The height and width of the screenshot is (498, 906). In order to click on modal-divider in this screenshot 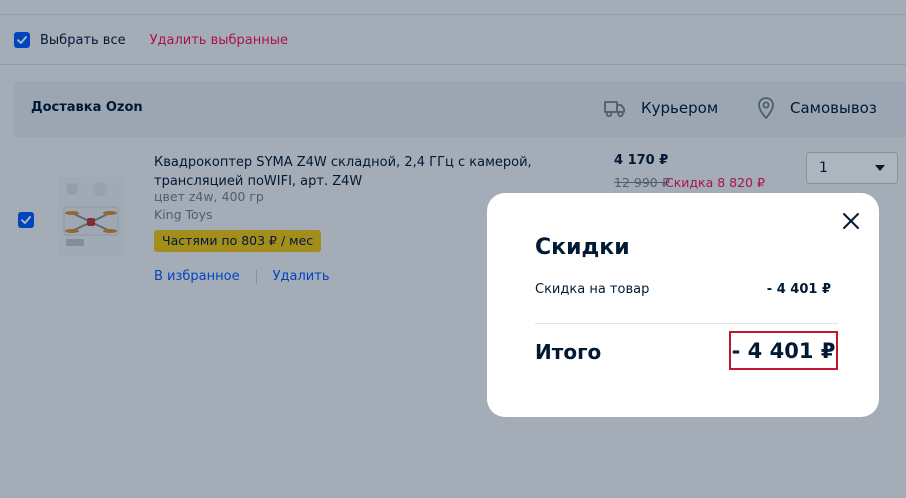, I will do `click(686, 323)`.